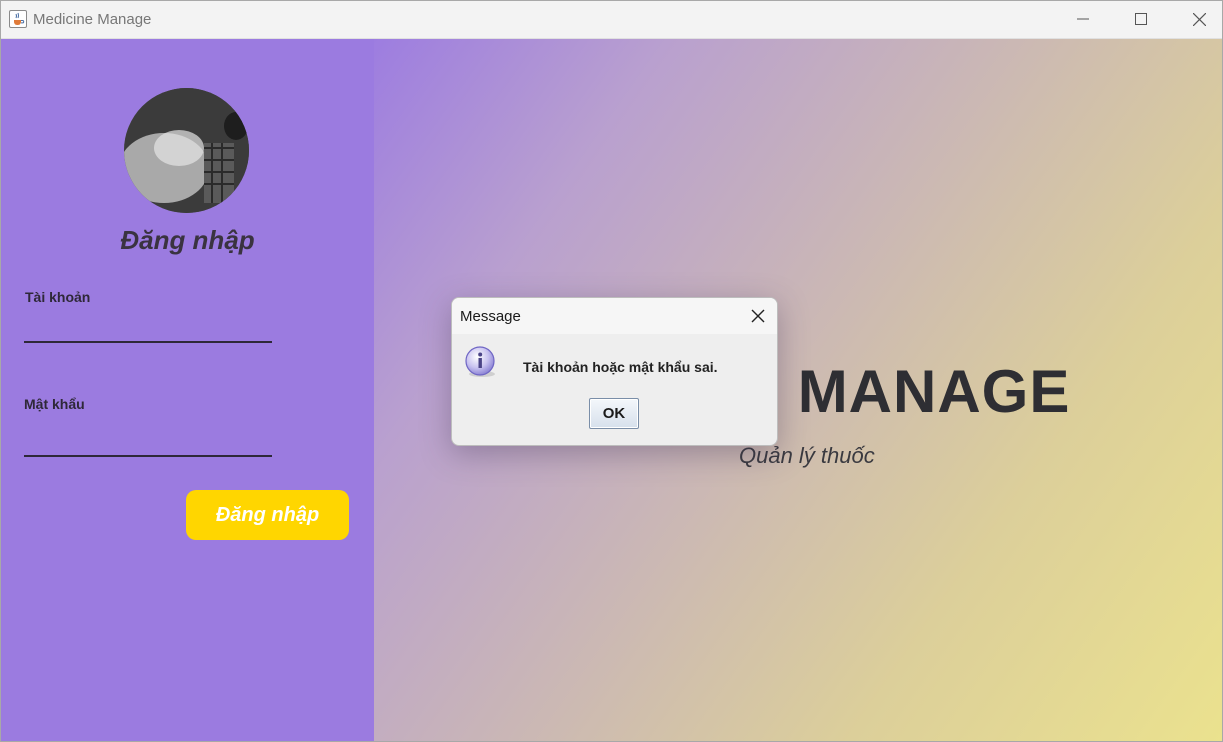 The width and height of the screenshot is (1223, 742). What do you see at coordinates (58, 297) in the screenshot?
I see `username-label: Tài khoản` at bounding box center [58, 297].